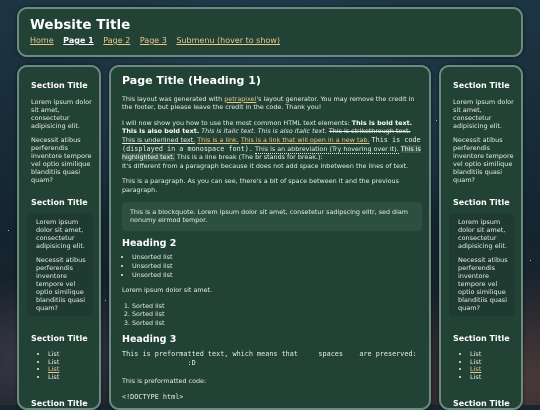  What do you see at coordinates (218, 140) in the screenshot?
I see `example-link: This is a link.` at bounding box center [218, 140].